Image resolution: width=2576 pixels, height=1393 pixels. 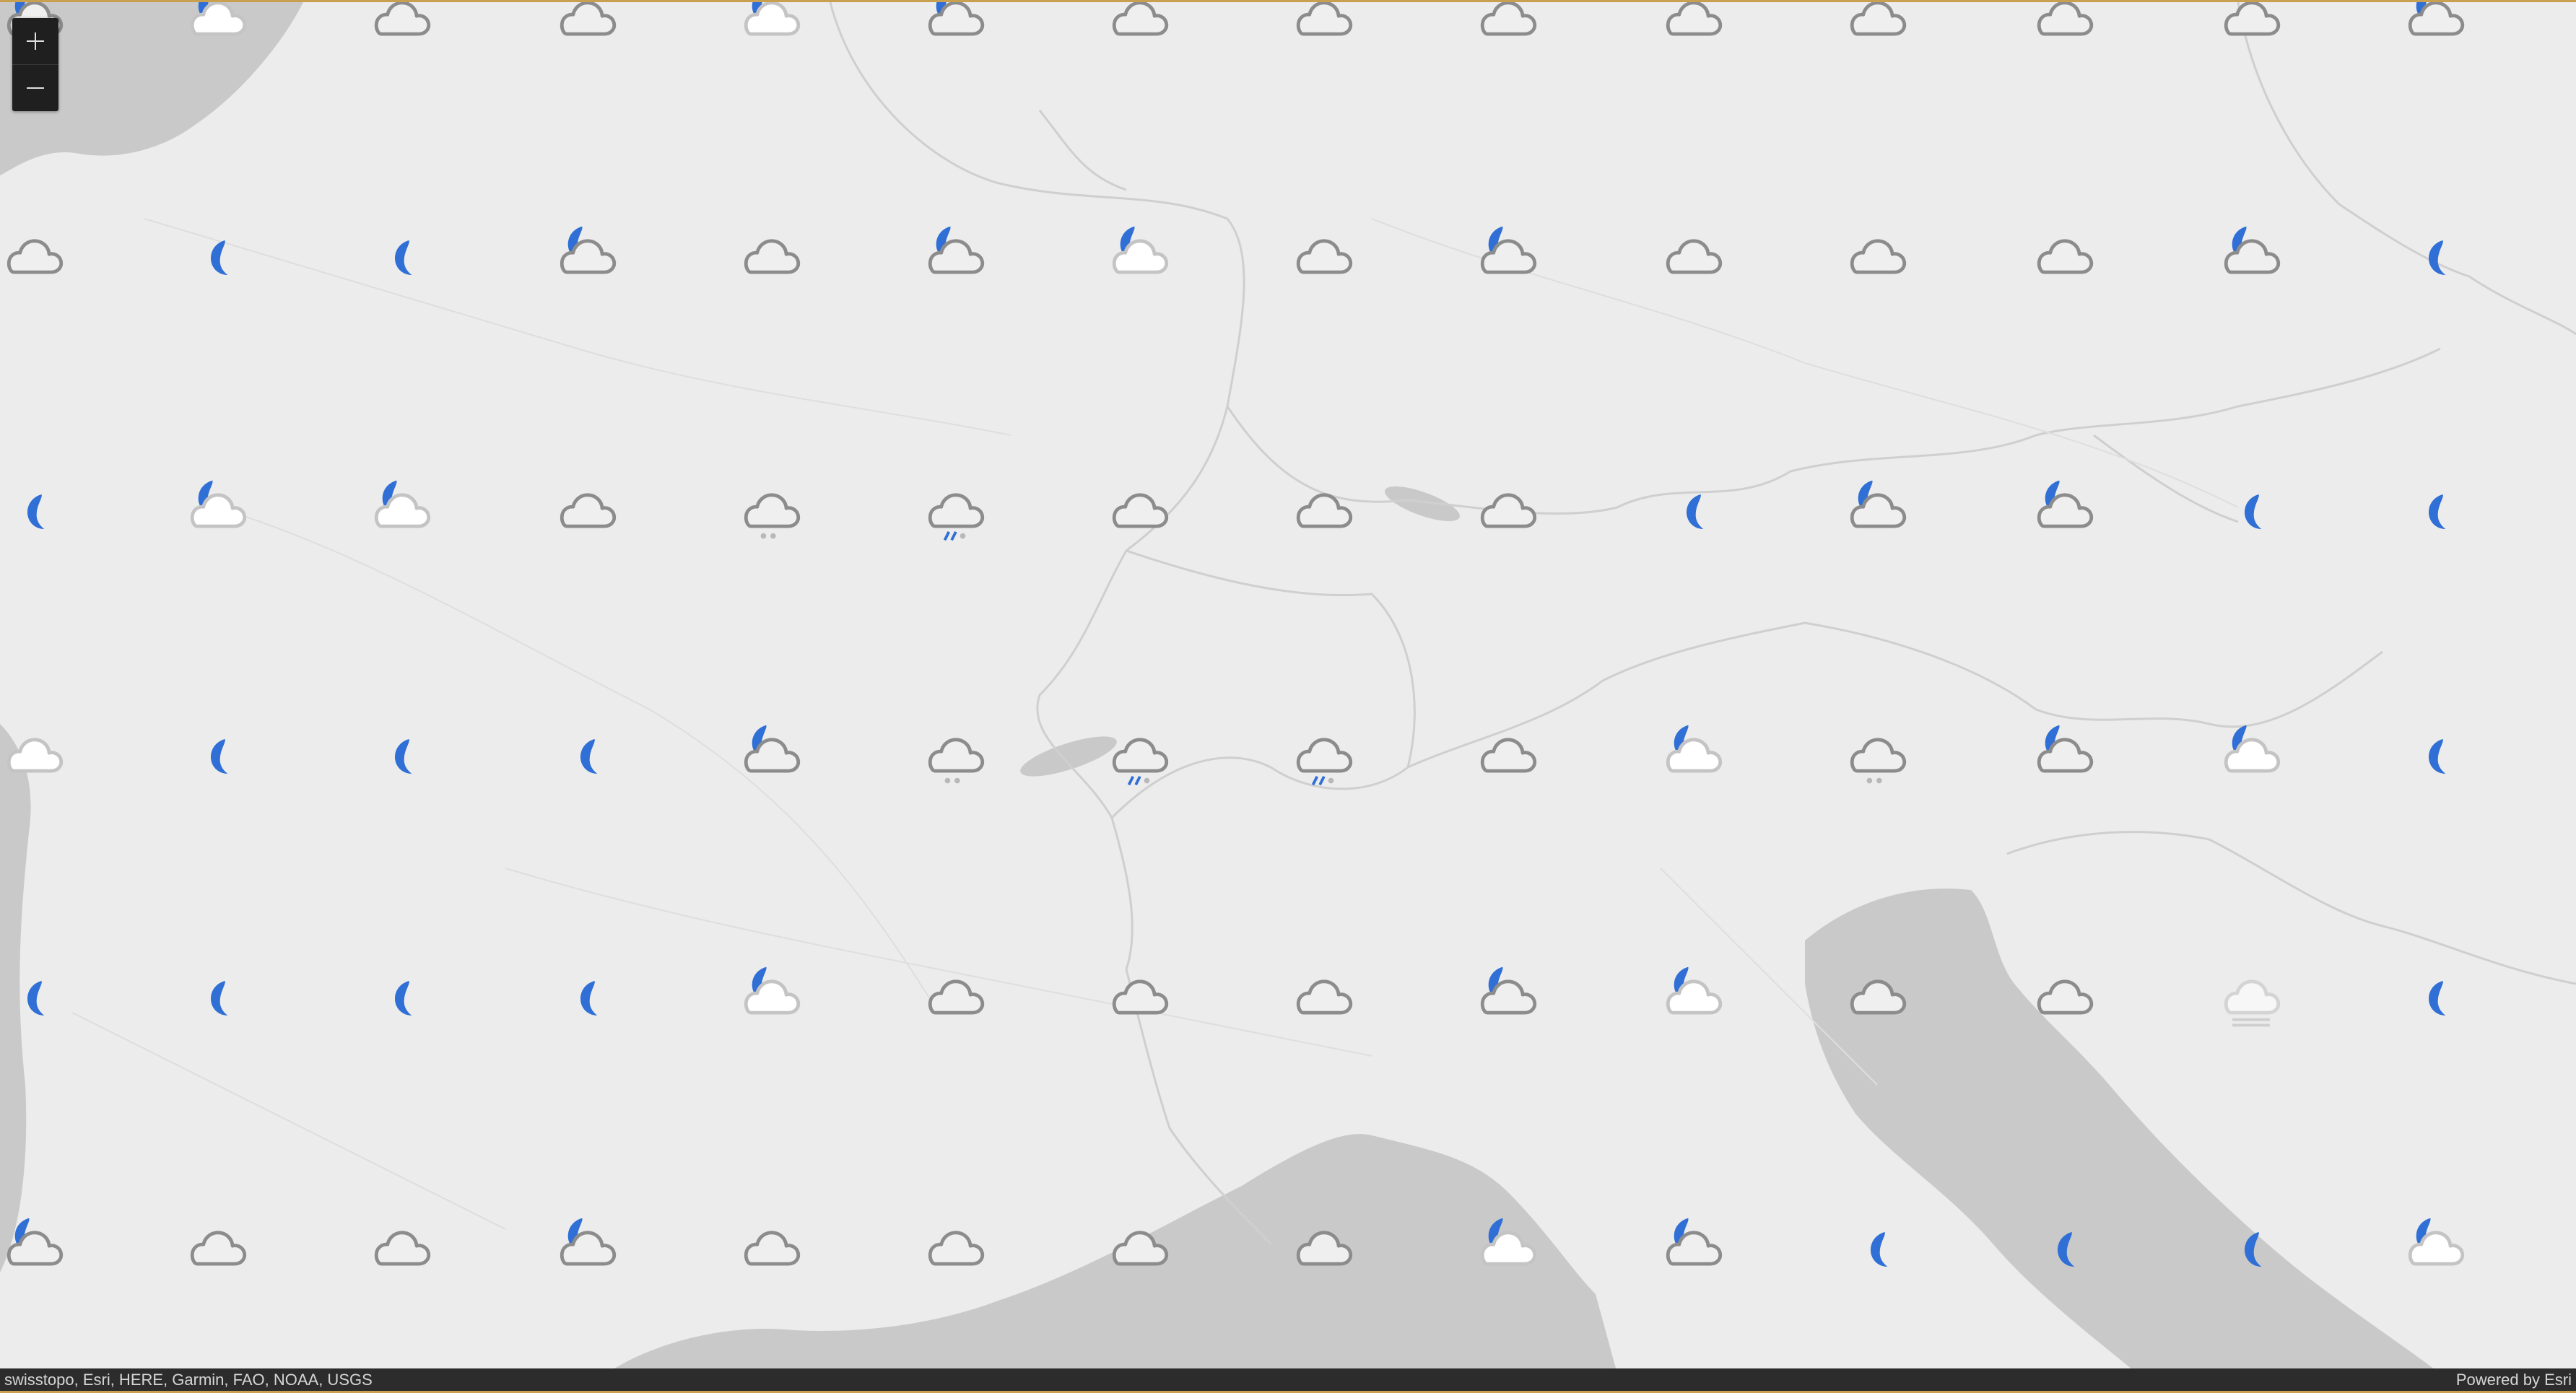 I want to click on zoom-out-button, so click(x=35, y=87).